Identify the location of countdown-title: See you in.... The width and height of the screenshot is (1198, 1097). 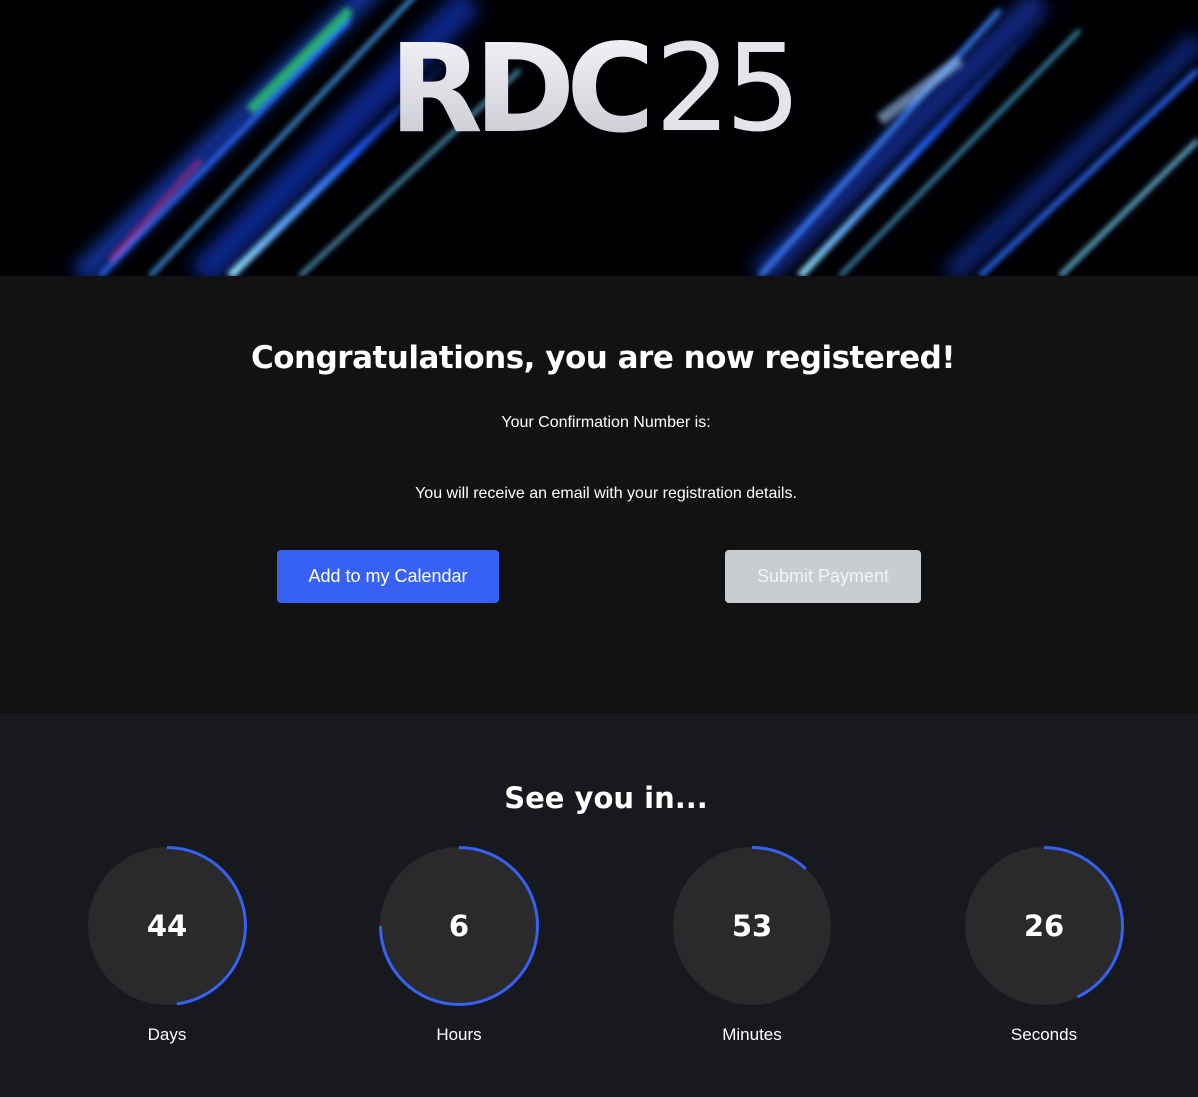
(606, 798).